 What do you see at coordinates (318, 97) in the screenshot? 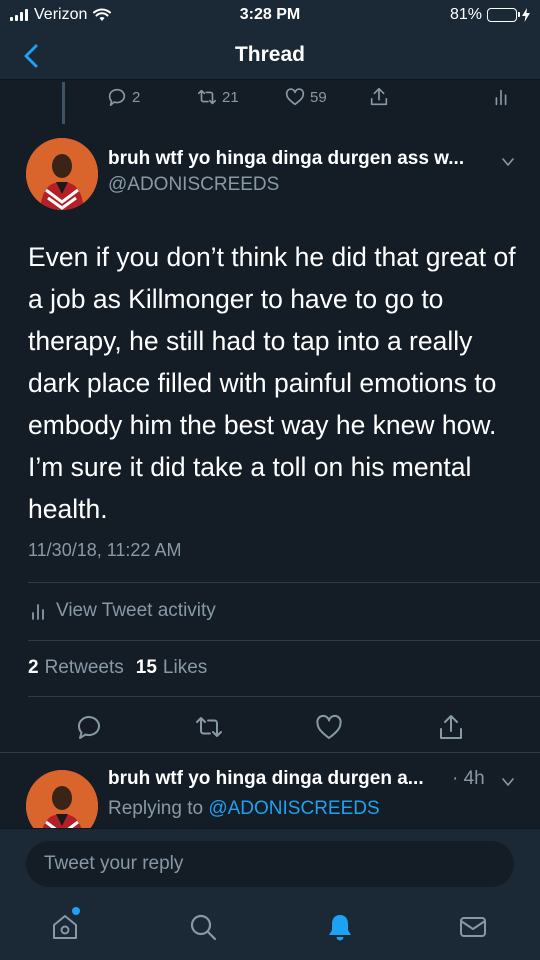
I see `prev-like-count: 59` at bounding box center [318, 97].